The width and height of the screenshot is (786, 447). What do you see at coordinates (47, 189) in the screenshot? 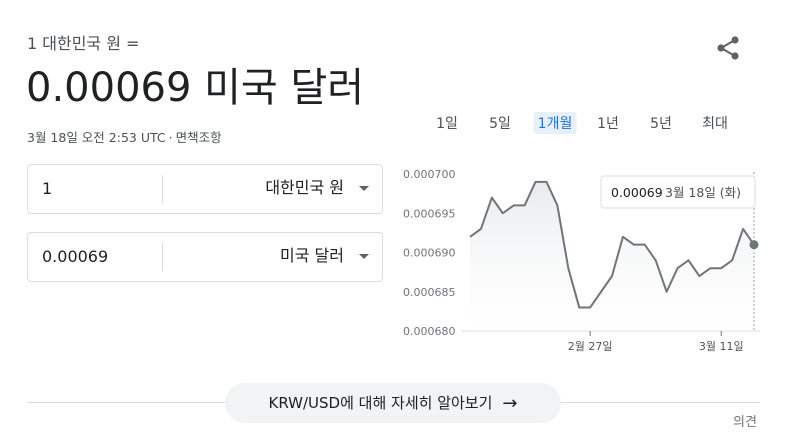
I see `from-amount-input: 1` at bounding box center [47, 189].